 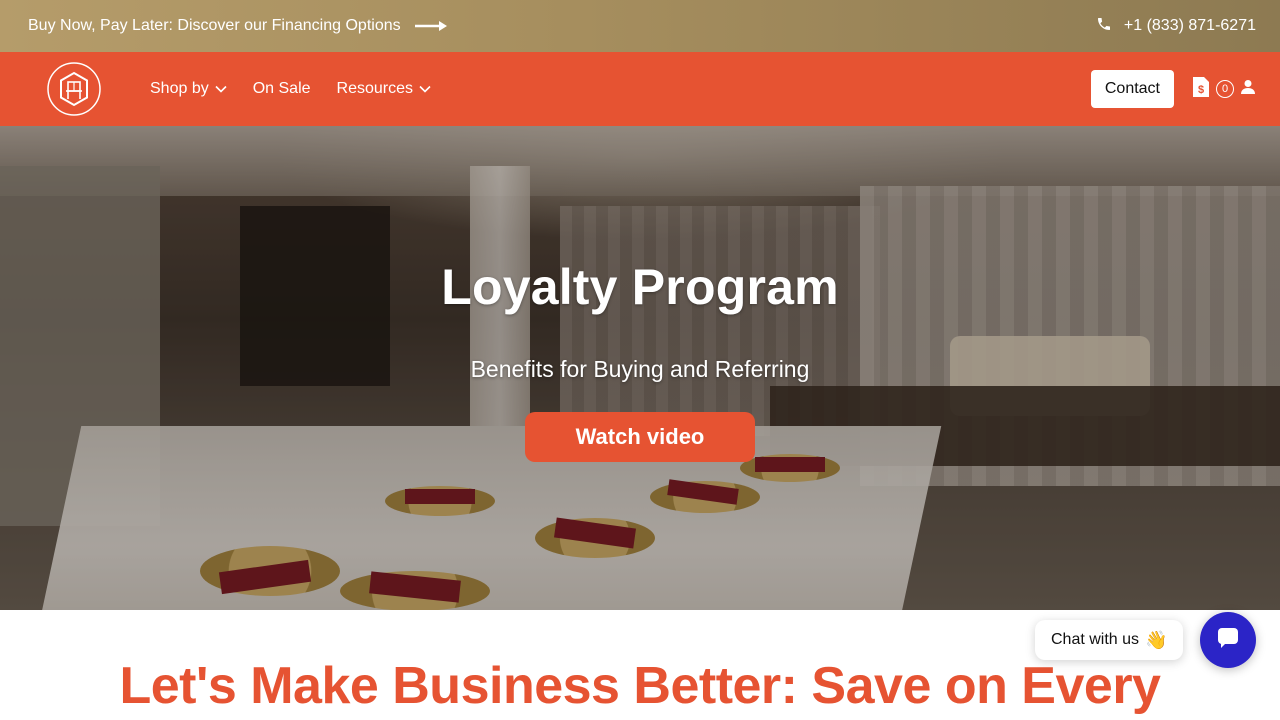 I want to click on menu-shop-by: Shop by, so click(x=188, y=89).